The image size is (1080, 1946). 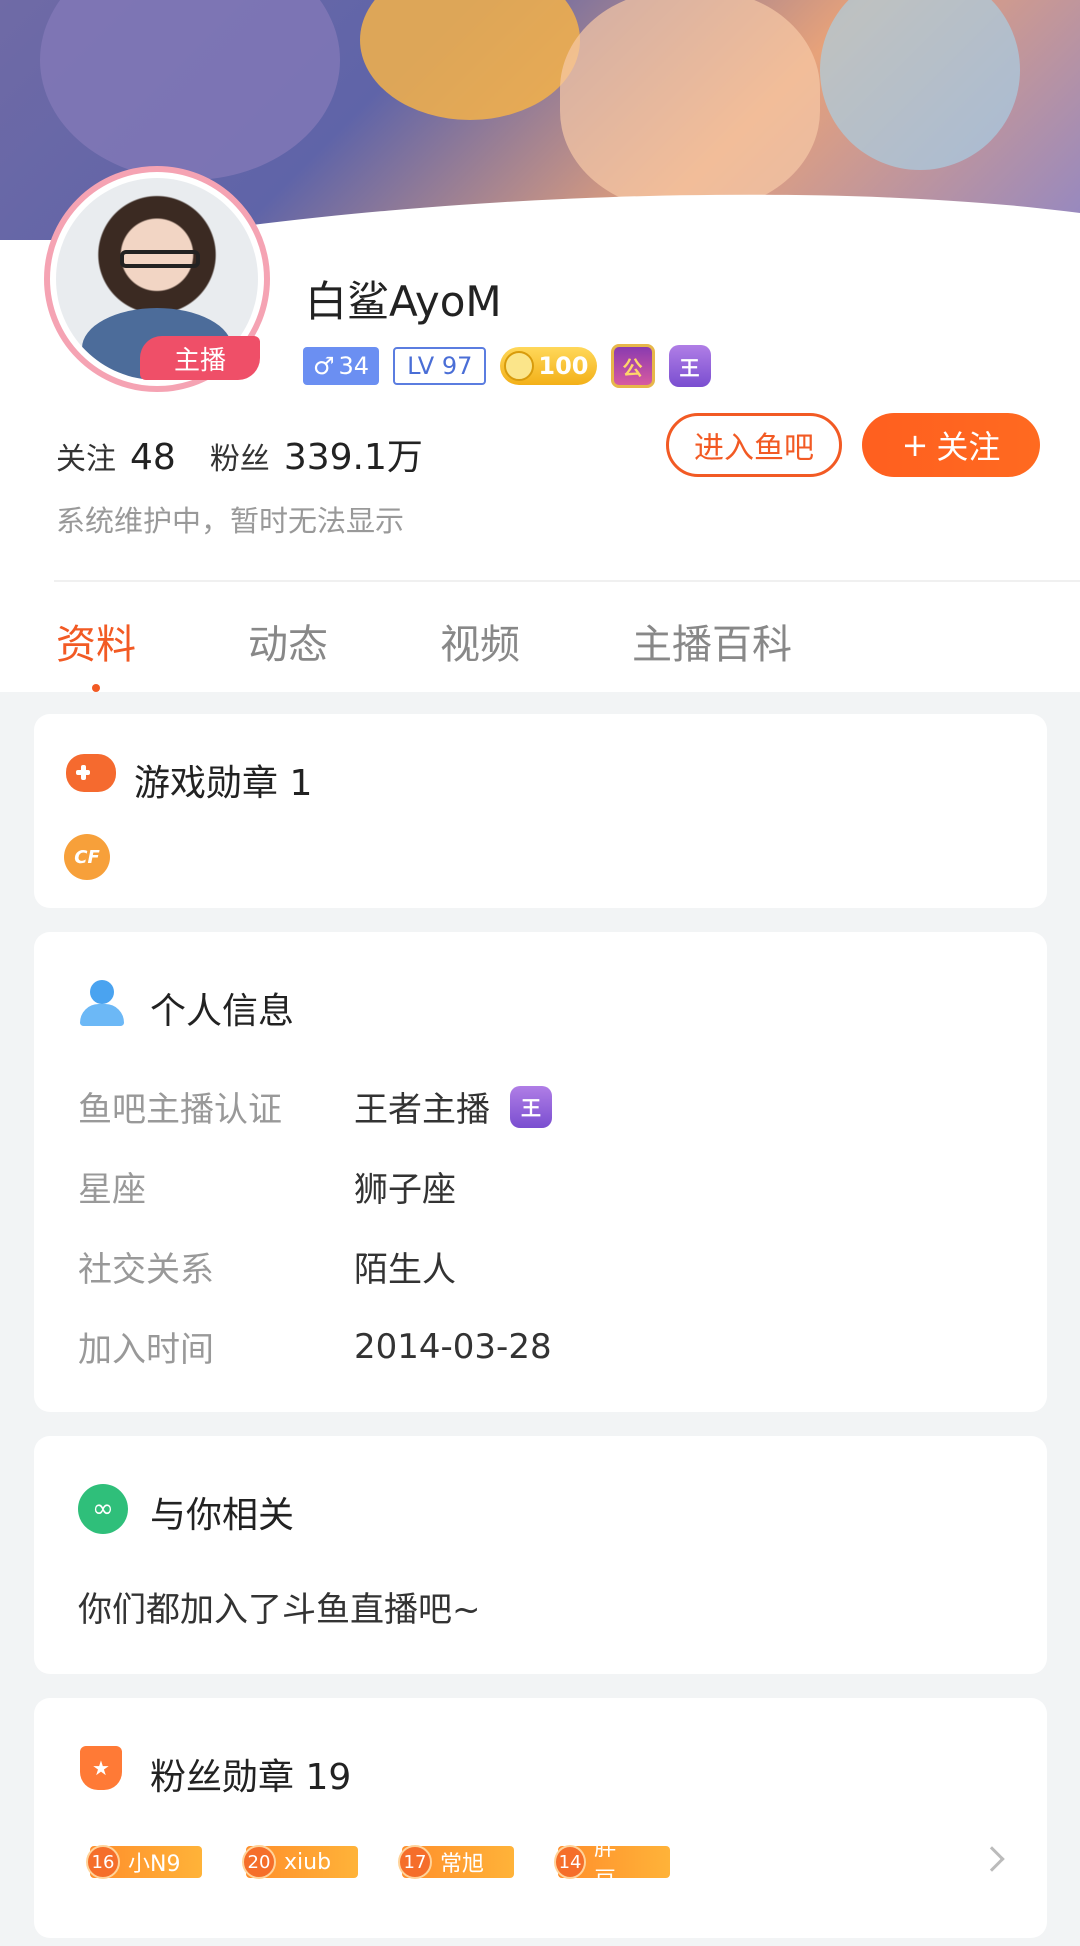 I want to click on tab-posts: 动态, so click(x=288, y=641).